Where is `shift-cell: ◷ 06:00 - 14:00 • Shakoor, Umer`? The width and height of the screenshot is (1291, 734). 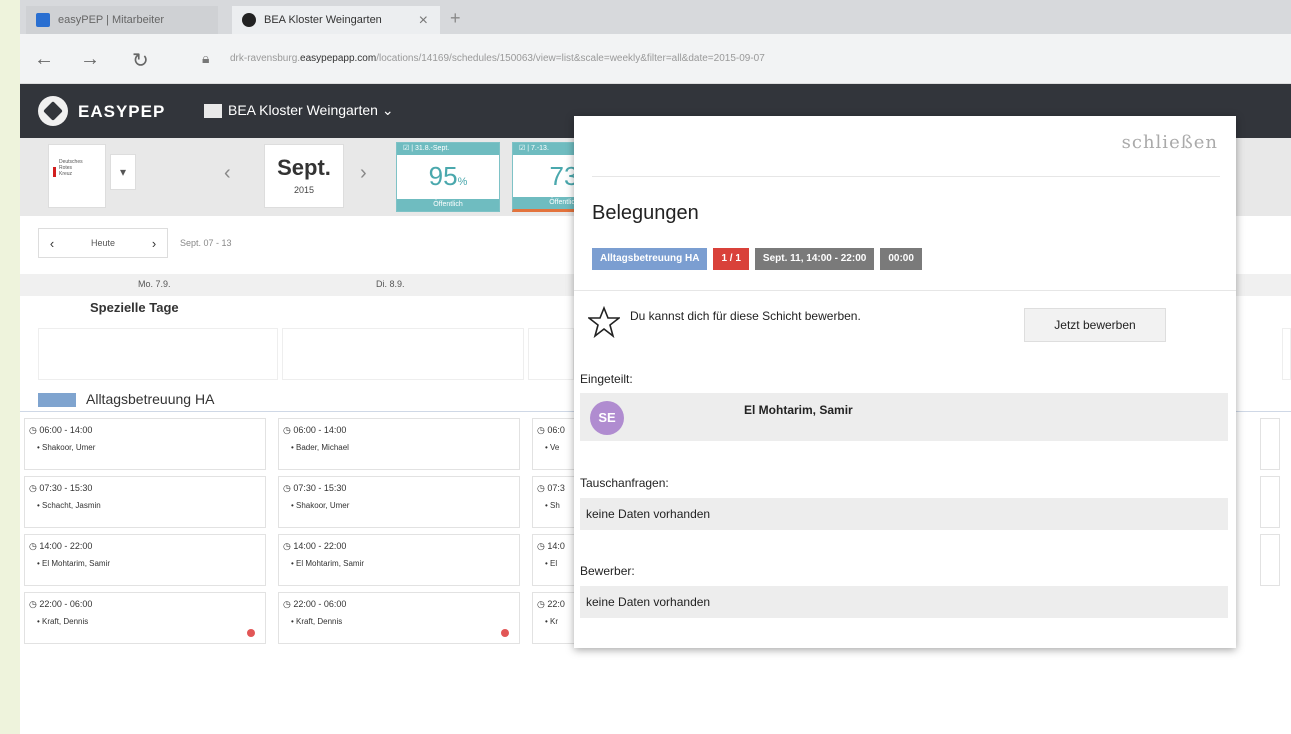
shift-cell: ◷ 06:00 - 14:00 • Shakoor, Umer is located at coordinates (145, 444).